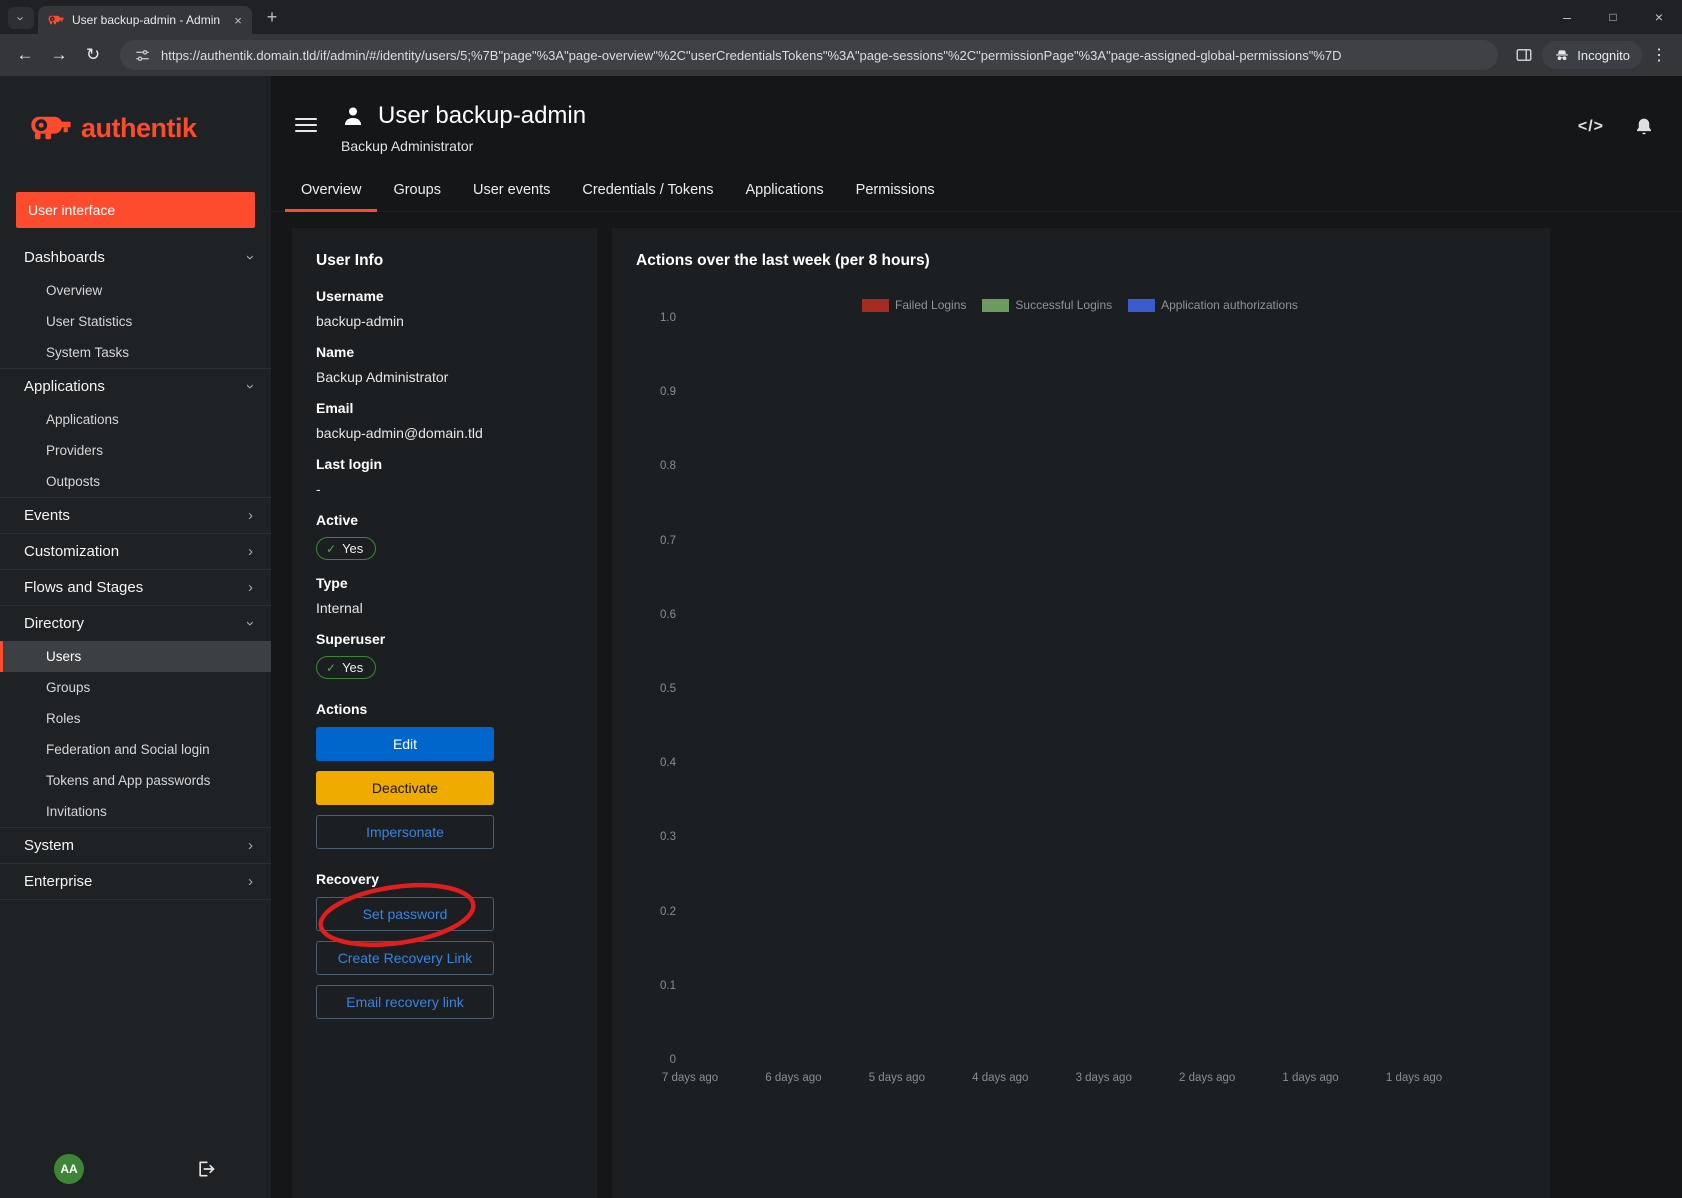 The width and height of the screenshot is (1682, 1198). Describe the element at coordinates (69, 1169) in the screenshot. I see `avatar: AA` at that location.